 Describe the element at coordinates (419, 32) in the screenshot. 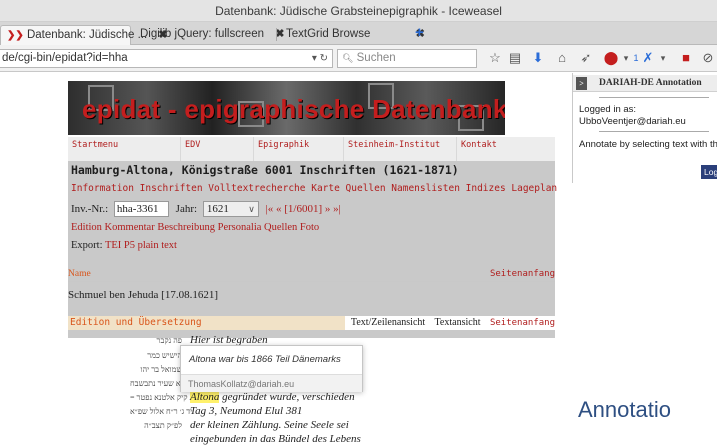

I see `new-tab-icon: +` at that location.